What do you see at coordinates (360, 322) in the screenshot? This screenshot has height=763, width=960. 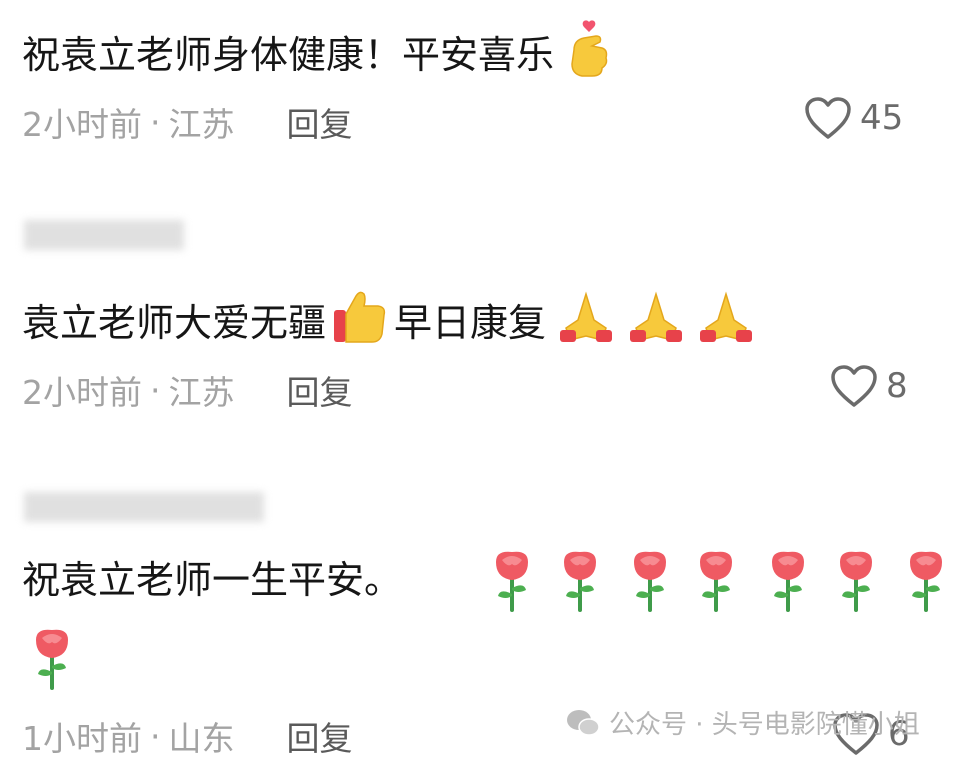 I see `thumbs-up-emoji` at bounding box center [360, 322].